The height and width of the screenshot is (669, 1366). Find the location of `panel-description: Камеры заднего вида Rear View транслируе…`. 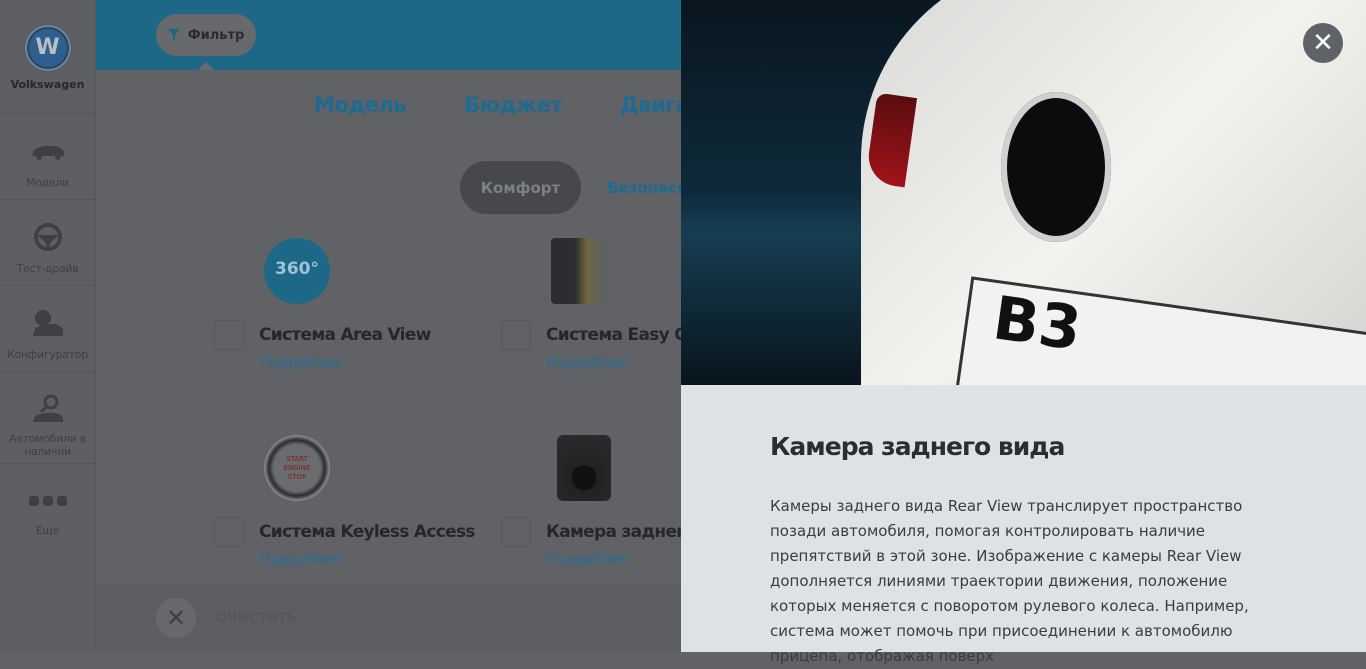

panel-description: Камеры заднего вида Rear View транслируе… is located at coordinates (1009, 581).